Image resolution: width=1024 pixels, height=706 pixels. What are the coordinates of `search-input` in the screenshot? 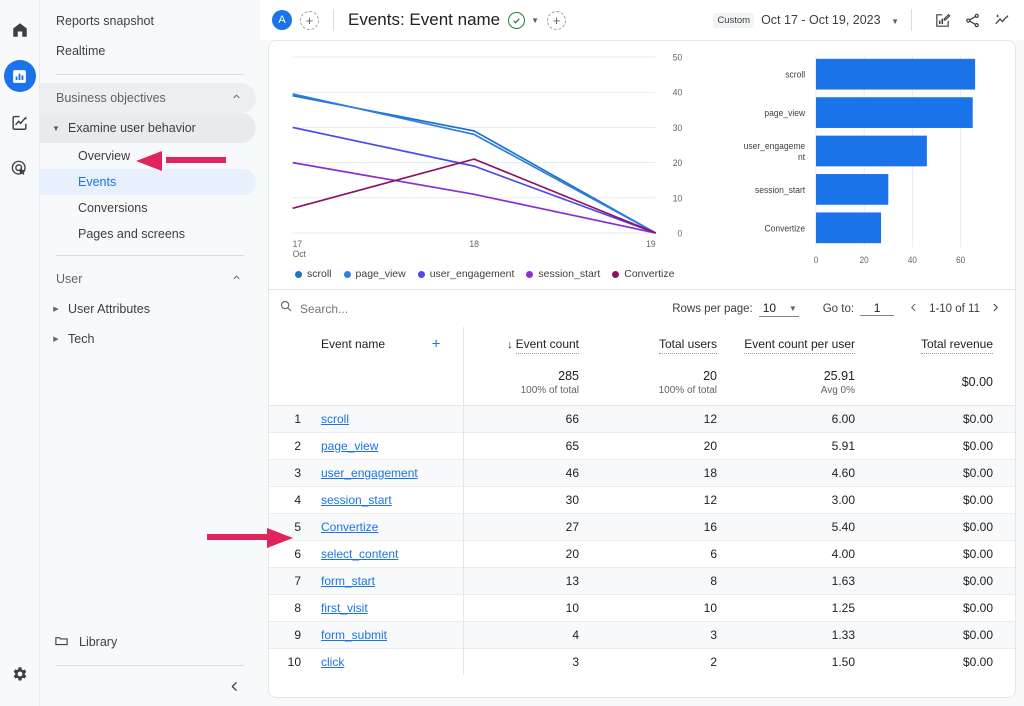 It's located at (410, 308).